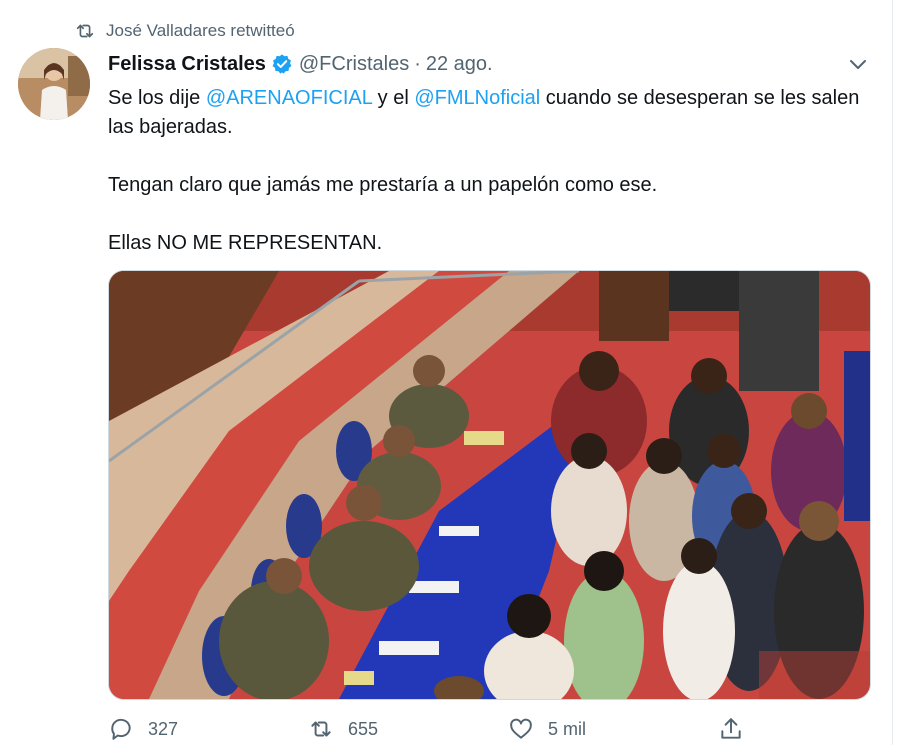  What do you see at coordinates (731, 728) in the screenshot?
I see `share-icon` at bounding box center [731, 728].